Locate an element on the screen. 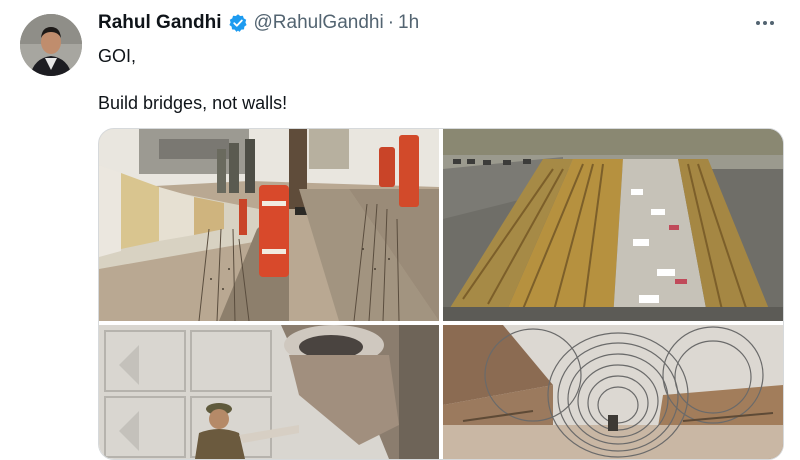 The width and height of the screenshot is (800, 460). author-avatar is located at coordinates (51, 45).